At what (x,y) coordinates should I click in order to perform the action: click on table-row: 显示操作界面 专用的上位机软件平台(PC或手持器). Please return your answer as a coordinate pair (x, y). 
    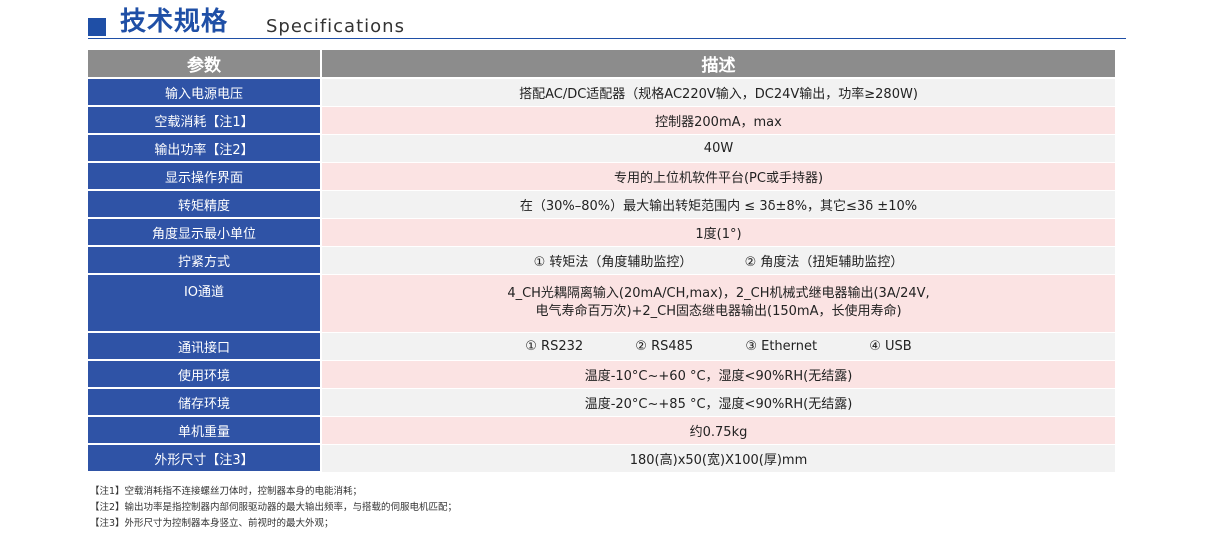
    Looking at the image, I should click on (601, 176).